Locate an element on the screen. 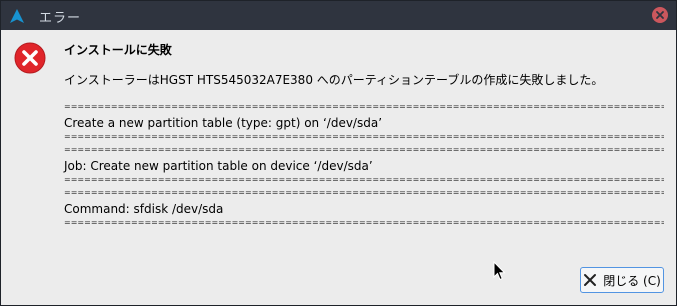  dialog-heading: インストールに失敗 is located at coordinates (118, 50).